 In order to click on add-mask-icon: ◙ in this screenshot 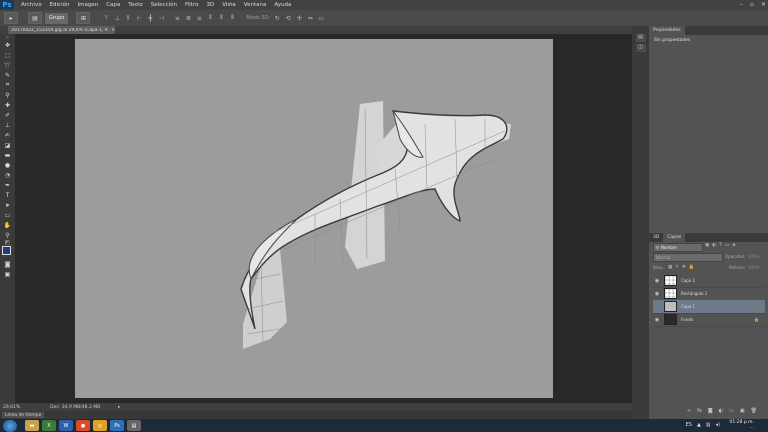, I will do `click(710, 411)`.